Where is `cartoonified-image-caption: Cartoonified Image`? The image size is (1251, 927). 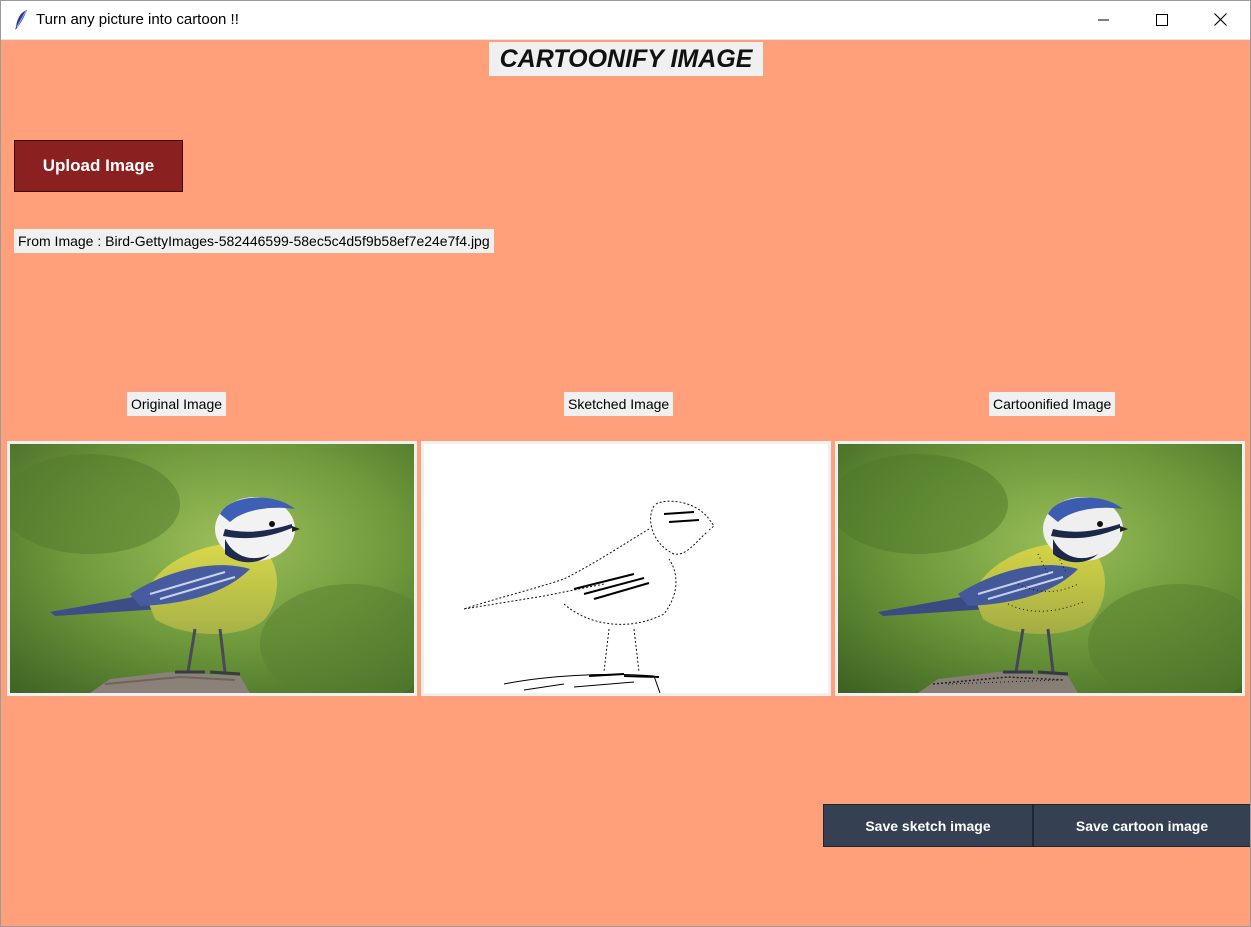
cartoonified-image-caption: Cartoonified Image is located at coordinates (1052, 404).